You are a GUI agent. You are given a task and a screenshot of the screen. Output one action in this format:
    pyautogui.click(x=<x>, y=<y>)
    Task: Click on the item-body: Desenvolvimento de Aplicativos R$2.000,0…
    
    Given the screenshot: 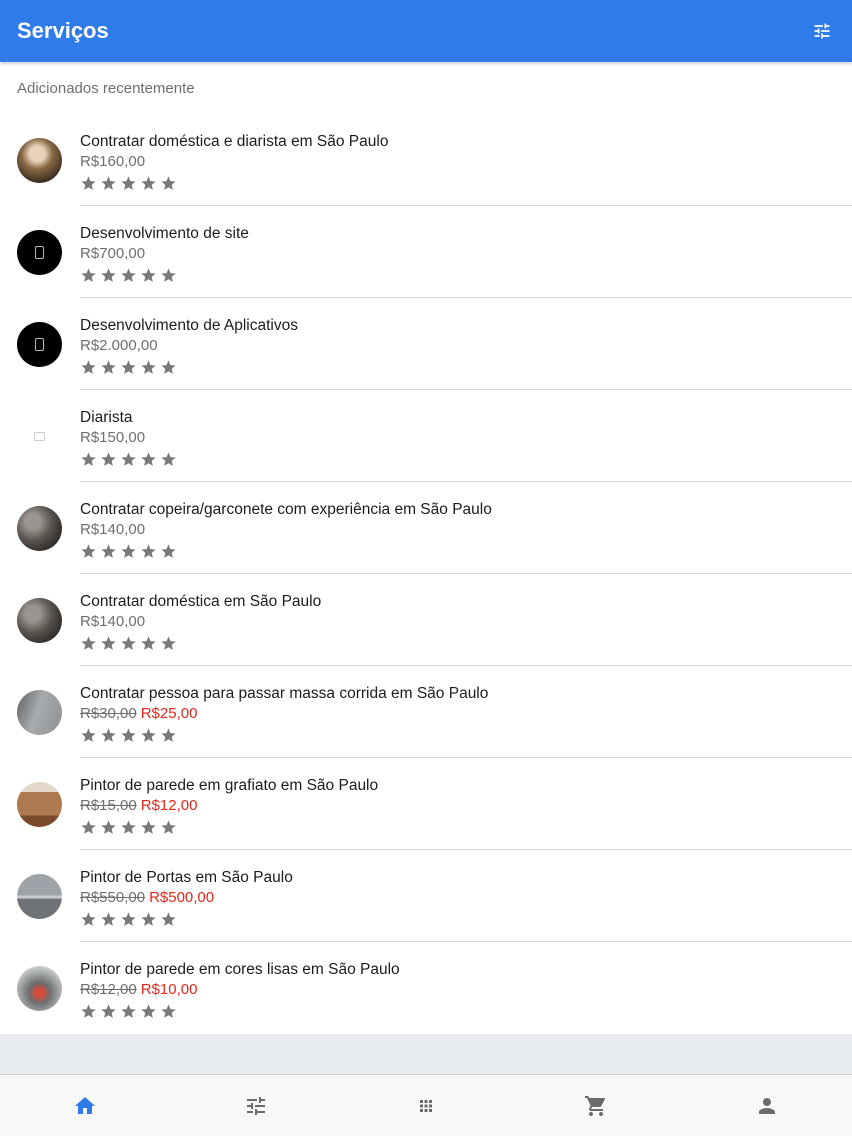 What is the action you would take?
    pyautogui.click(x=466, y=344)
    